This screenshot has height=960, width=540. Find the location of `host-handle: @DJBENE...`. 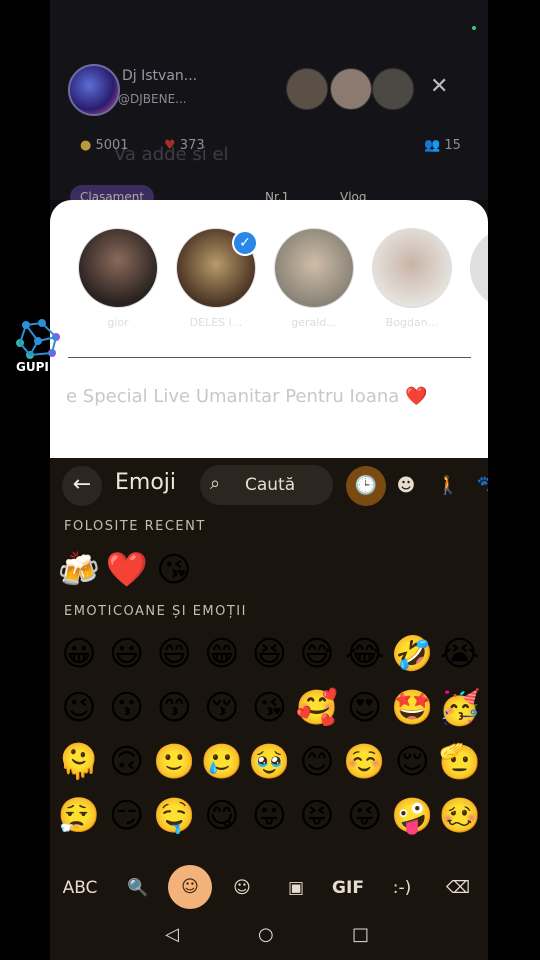

host-handle: @DJBENE... is located at coordinates (152, 99).